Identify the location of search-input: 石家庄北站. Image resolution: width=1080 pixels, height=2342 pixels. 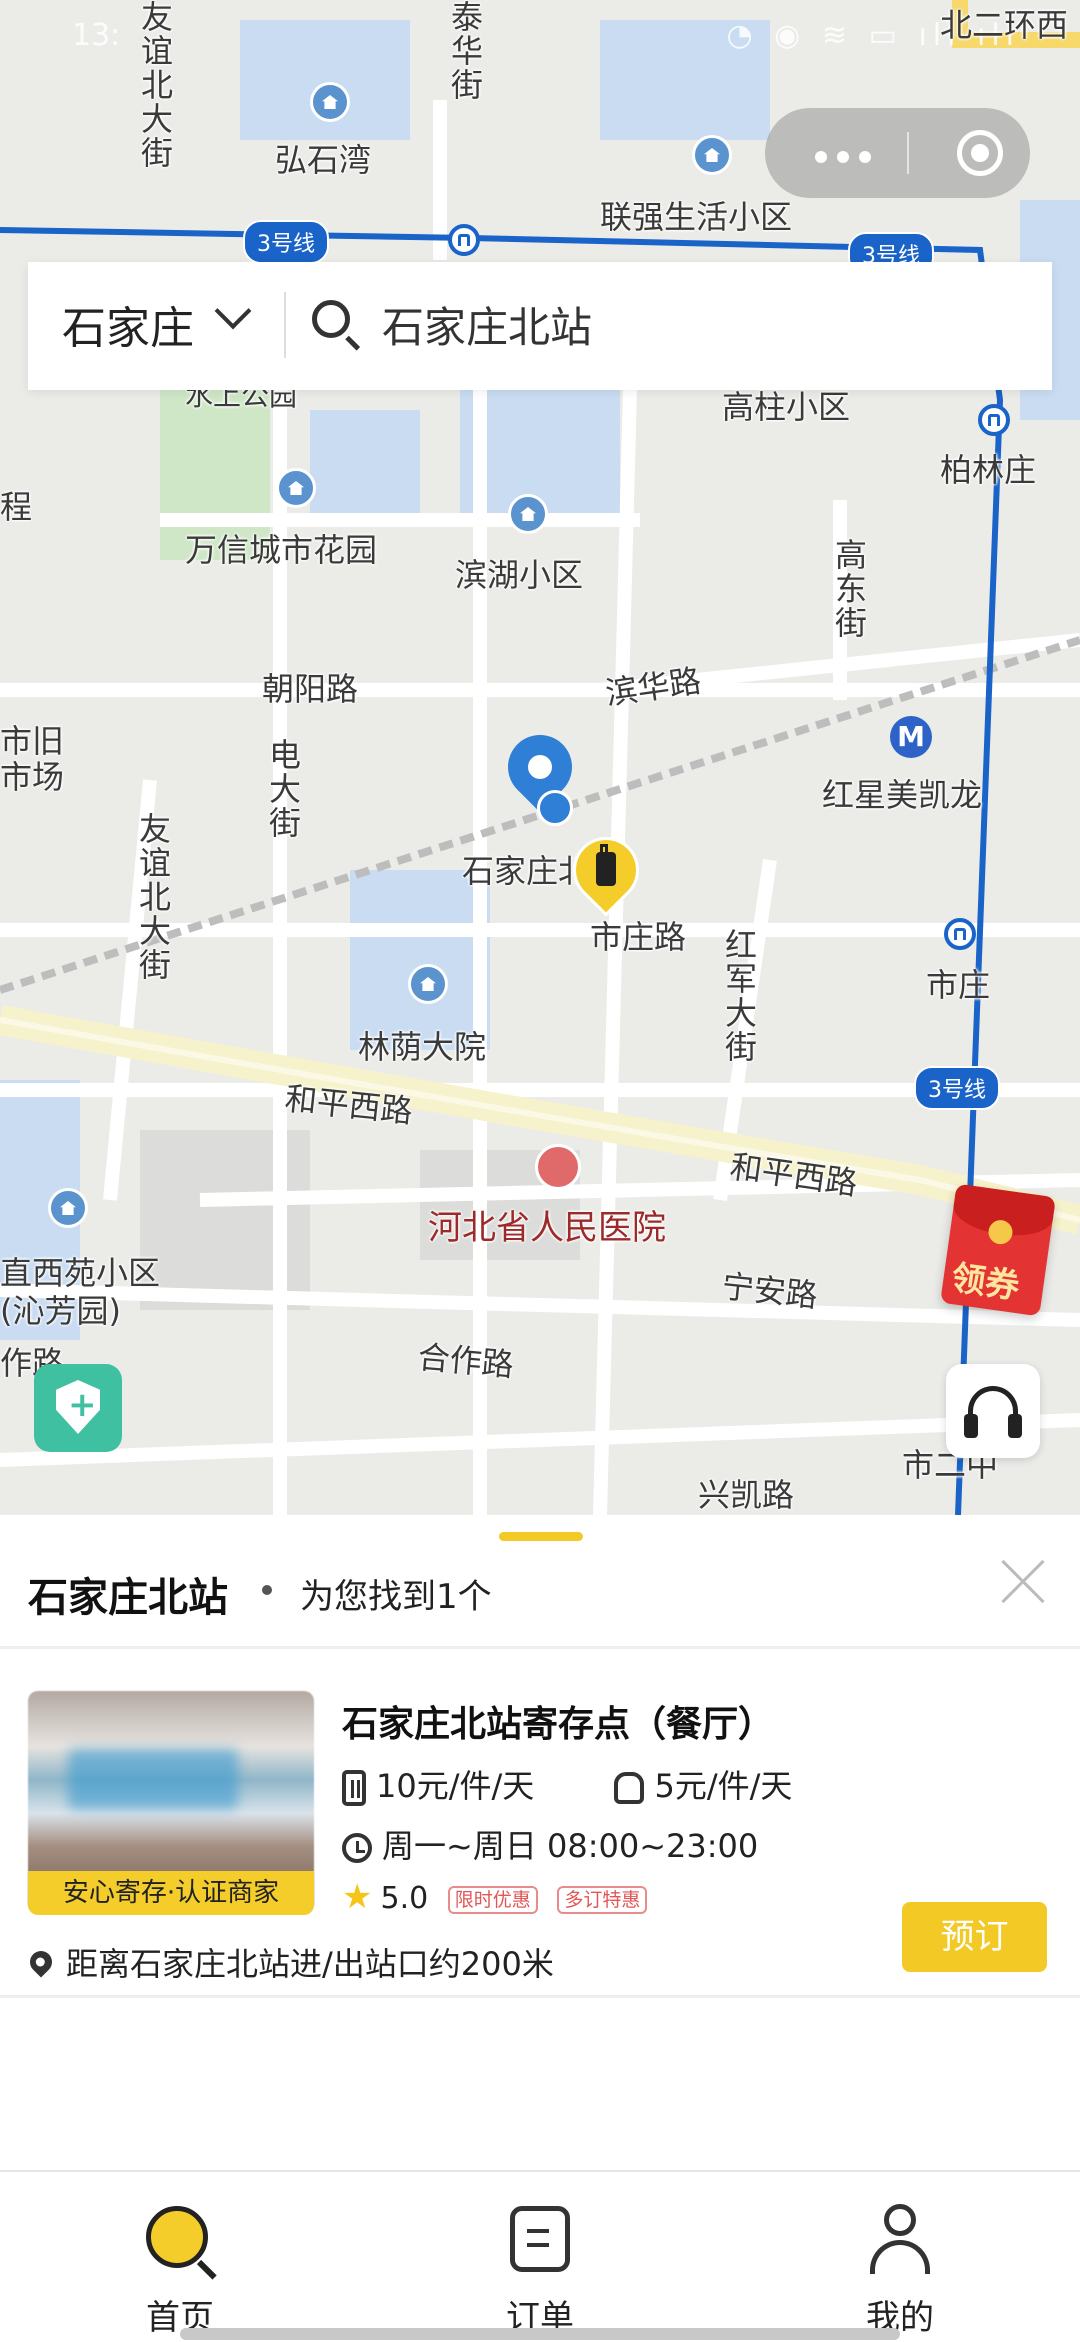
(487, 324).